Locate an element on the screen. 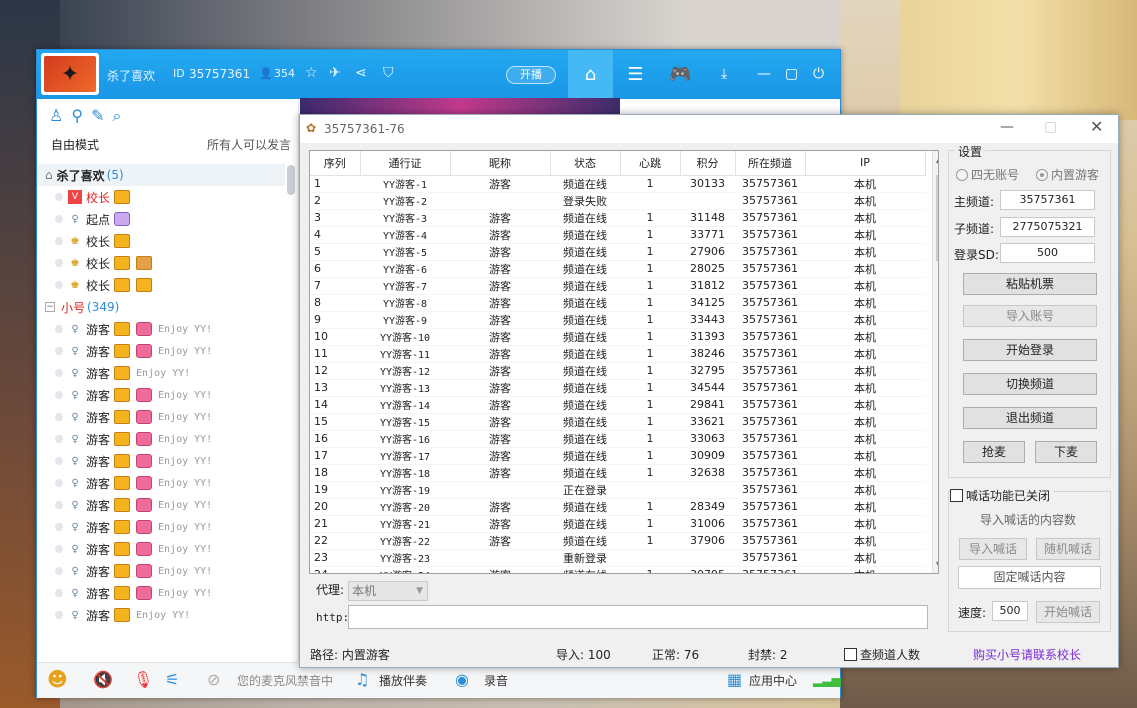  table-row: 21 YY游客-21 游客 频道在线 1 31006 35757361 本机 is located at coordinates (617, 524).